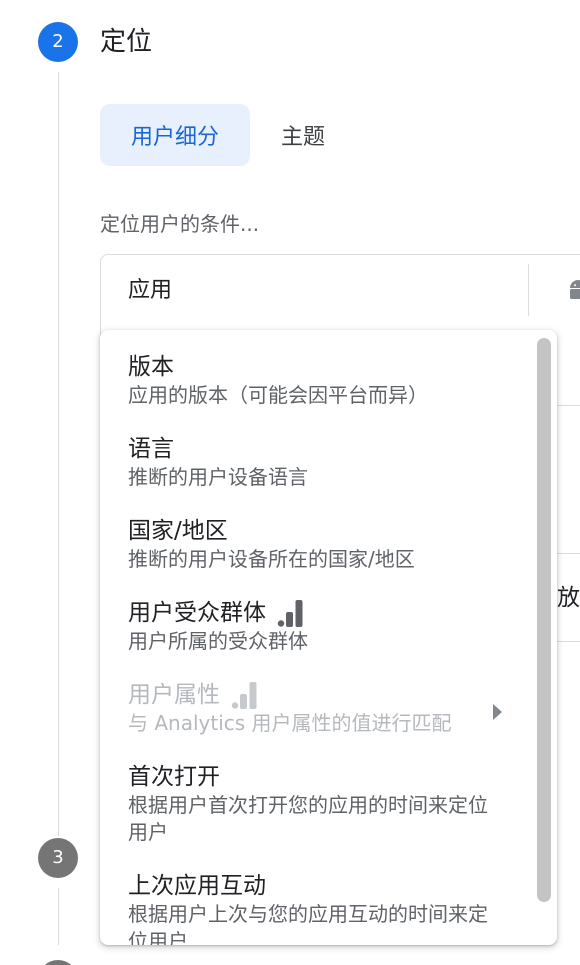  What do you see at coordinates (150, 291) in the screenshot?
I see `condition-field-select: 应用` at bounding box center [150, 291].